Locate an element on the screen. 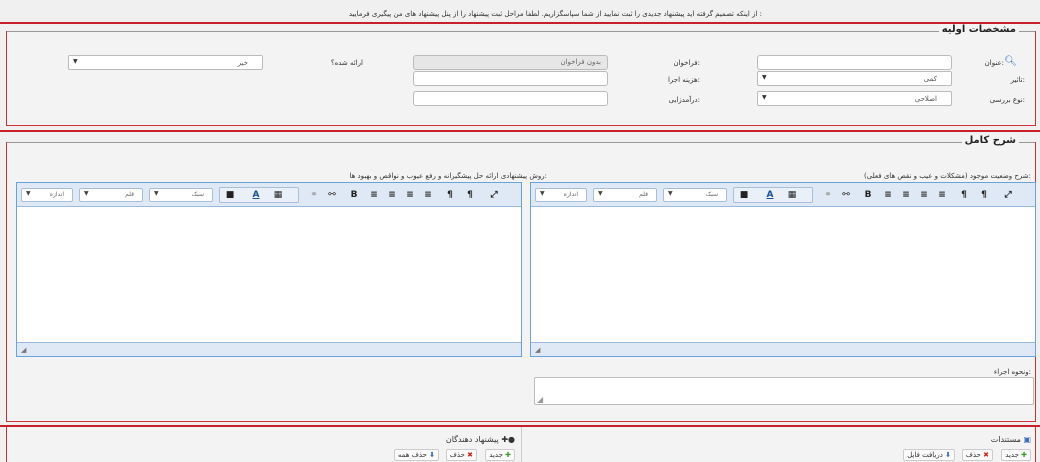 This screenshot has width=1040, height=462. title-input is located at coordinates (854, 62).